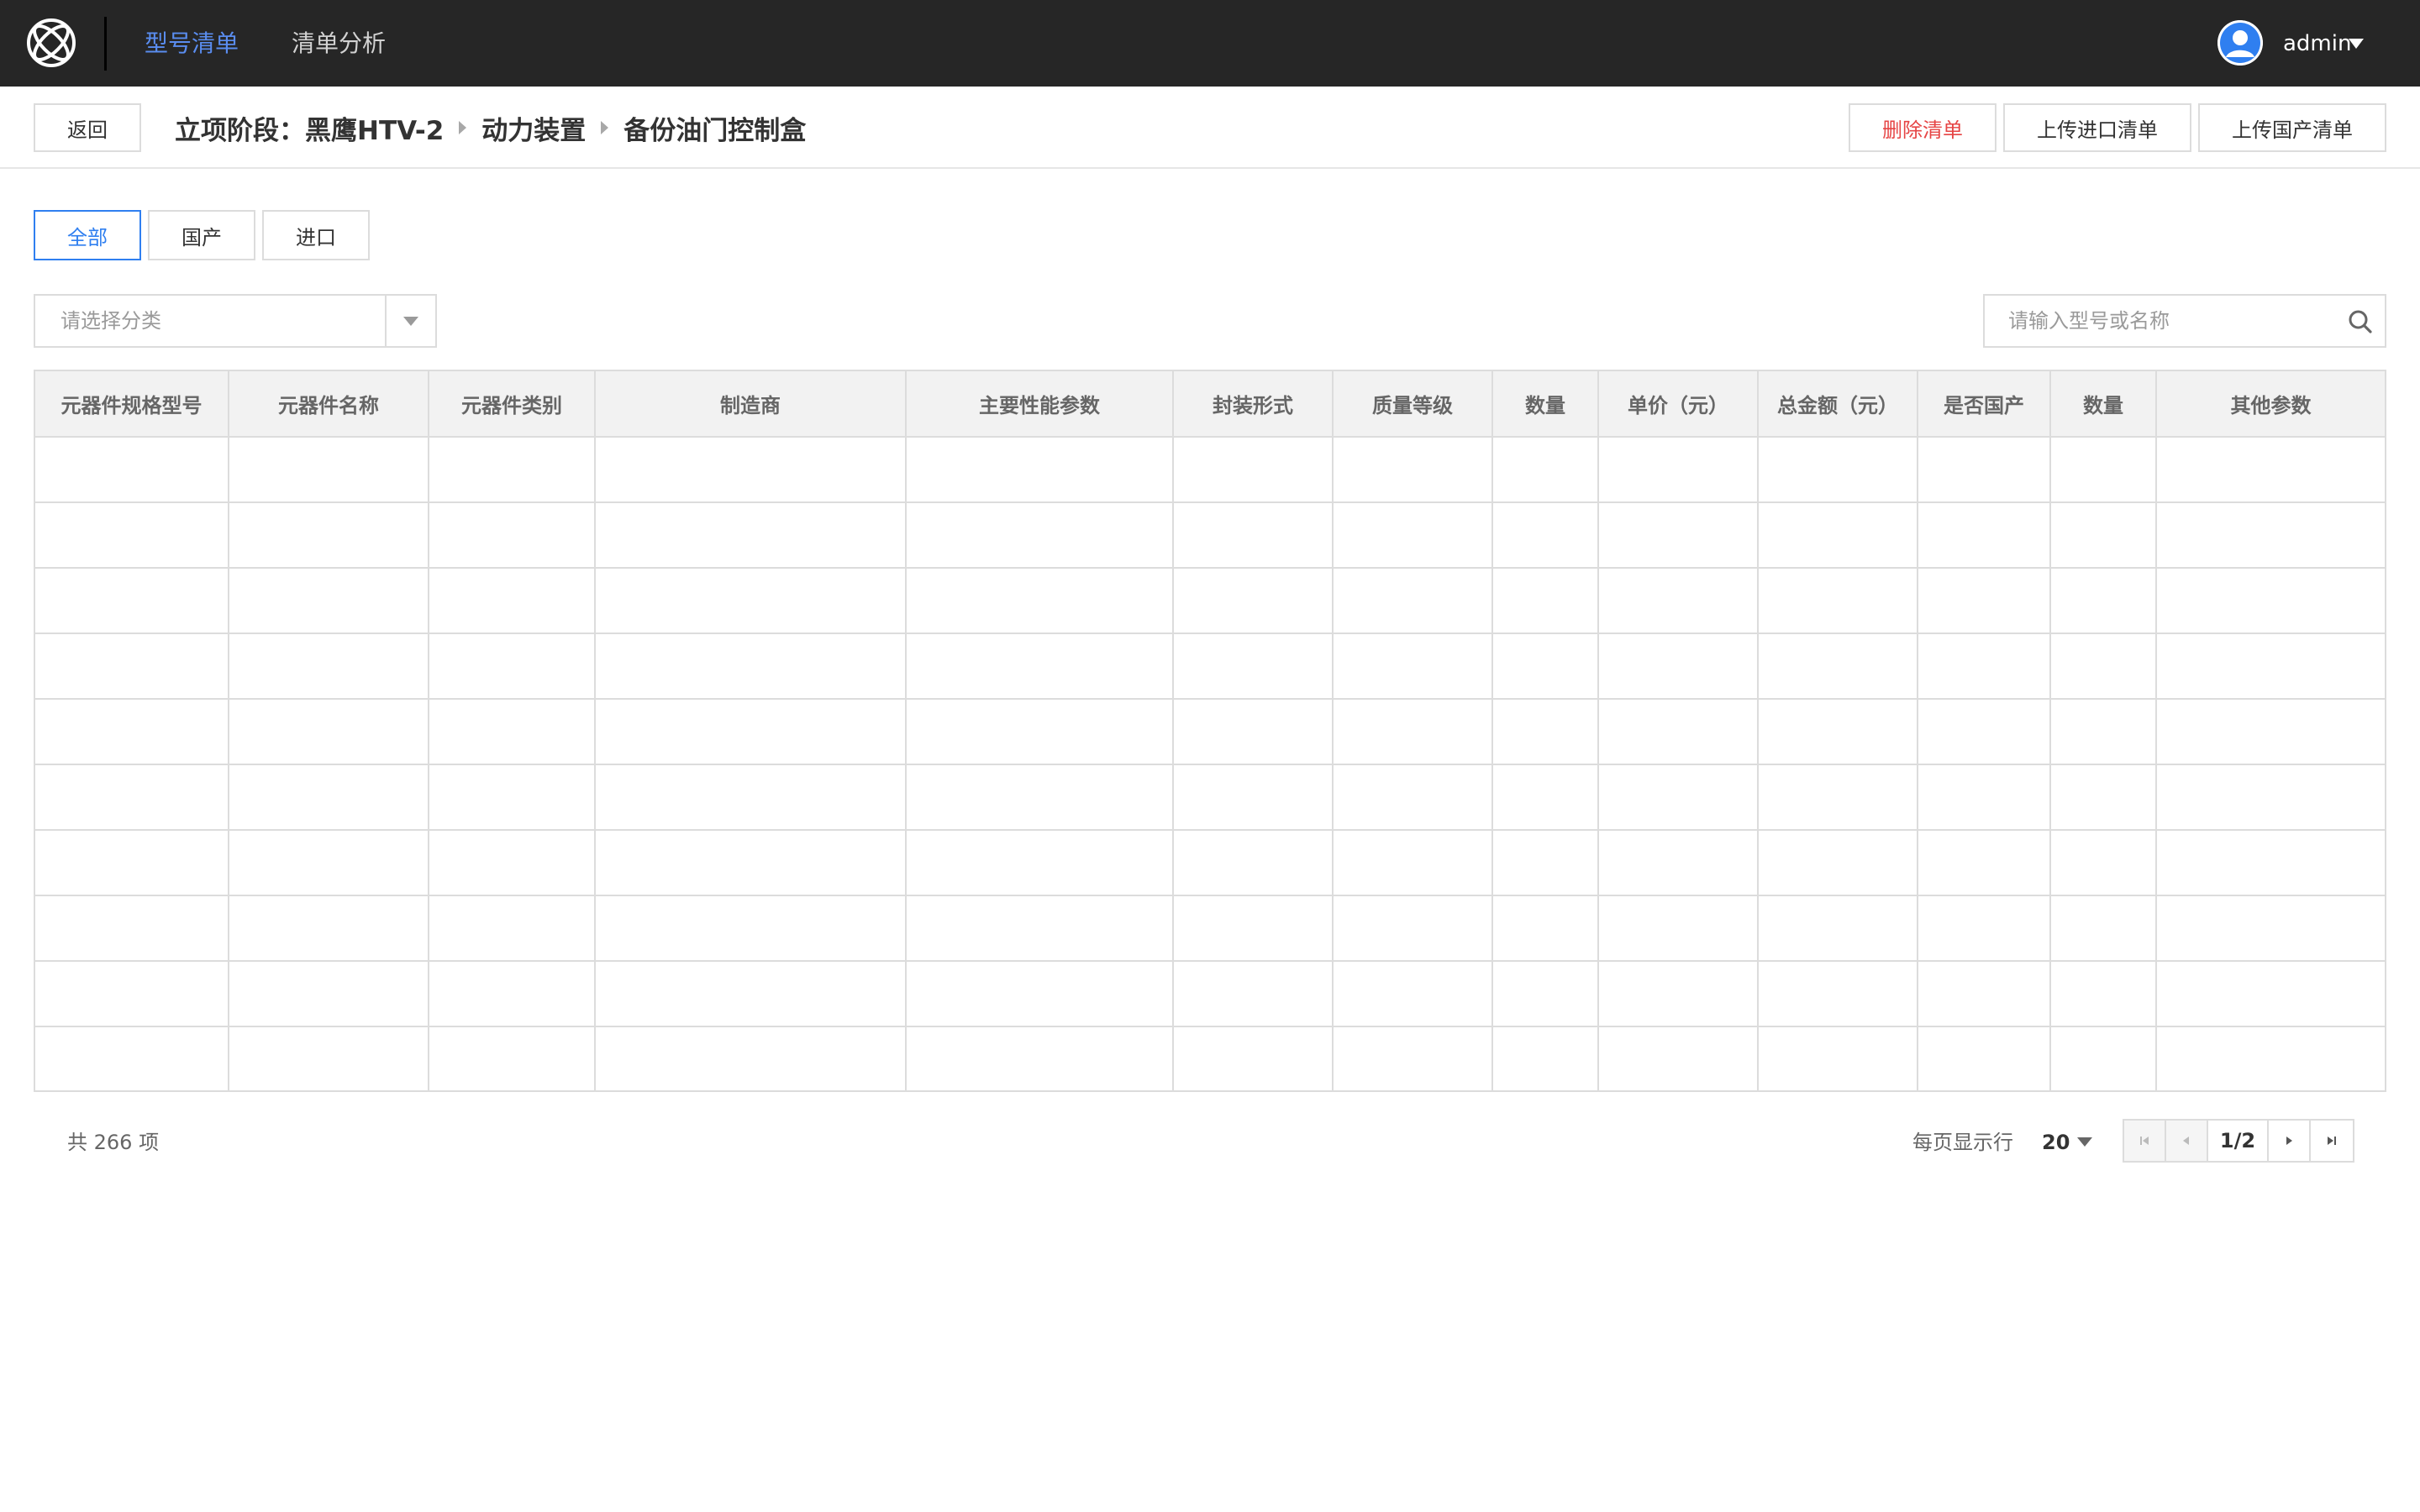  What do you see at coordinates (1984, 404) in the screenshot?
I see `column-header-is-domestic: 是否国产` at bounding box center [1984, 404].